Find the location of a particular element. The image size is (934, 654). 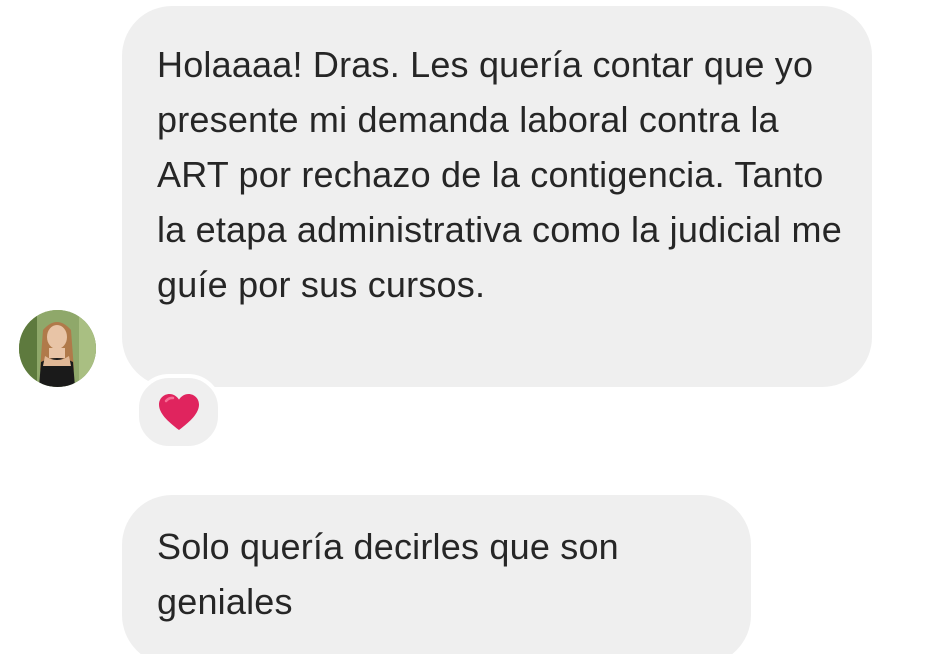

message-text: Solo quería decirles que son geniales is located at coordinates (388, 574).